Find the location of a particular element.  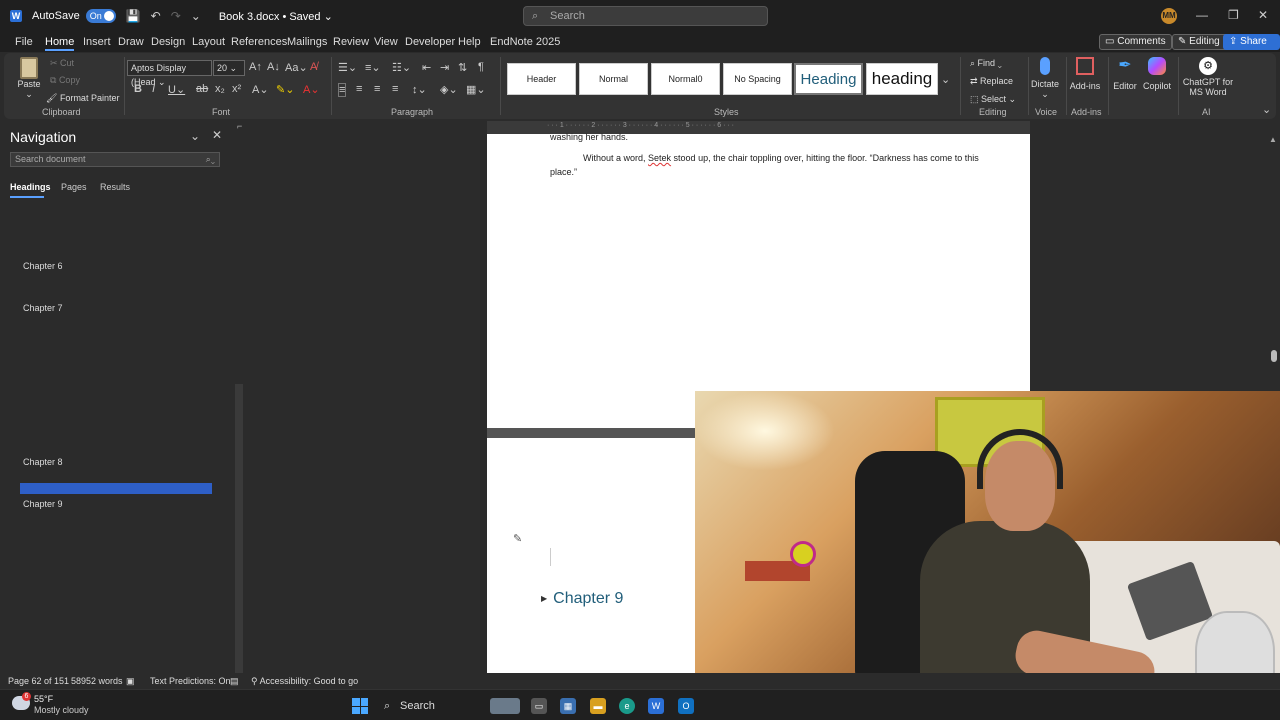

tab-mailings: Mailings is located at coordinates (307, 42).